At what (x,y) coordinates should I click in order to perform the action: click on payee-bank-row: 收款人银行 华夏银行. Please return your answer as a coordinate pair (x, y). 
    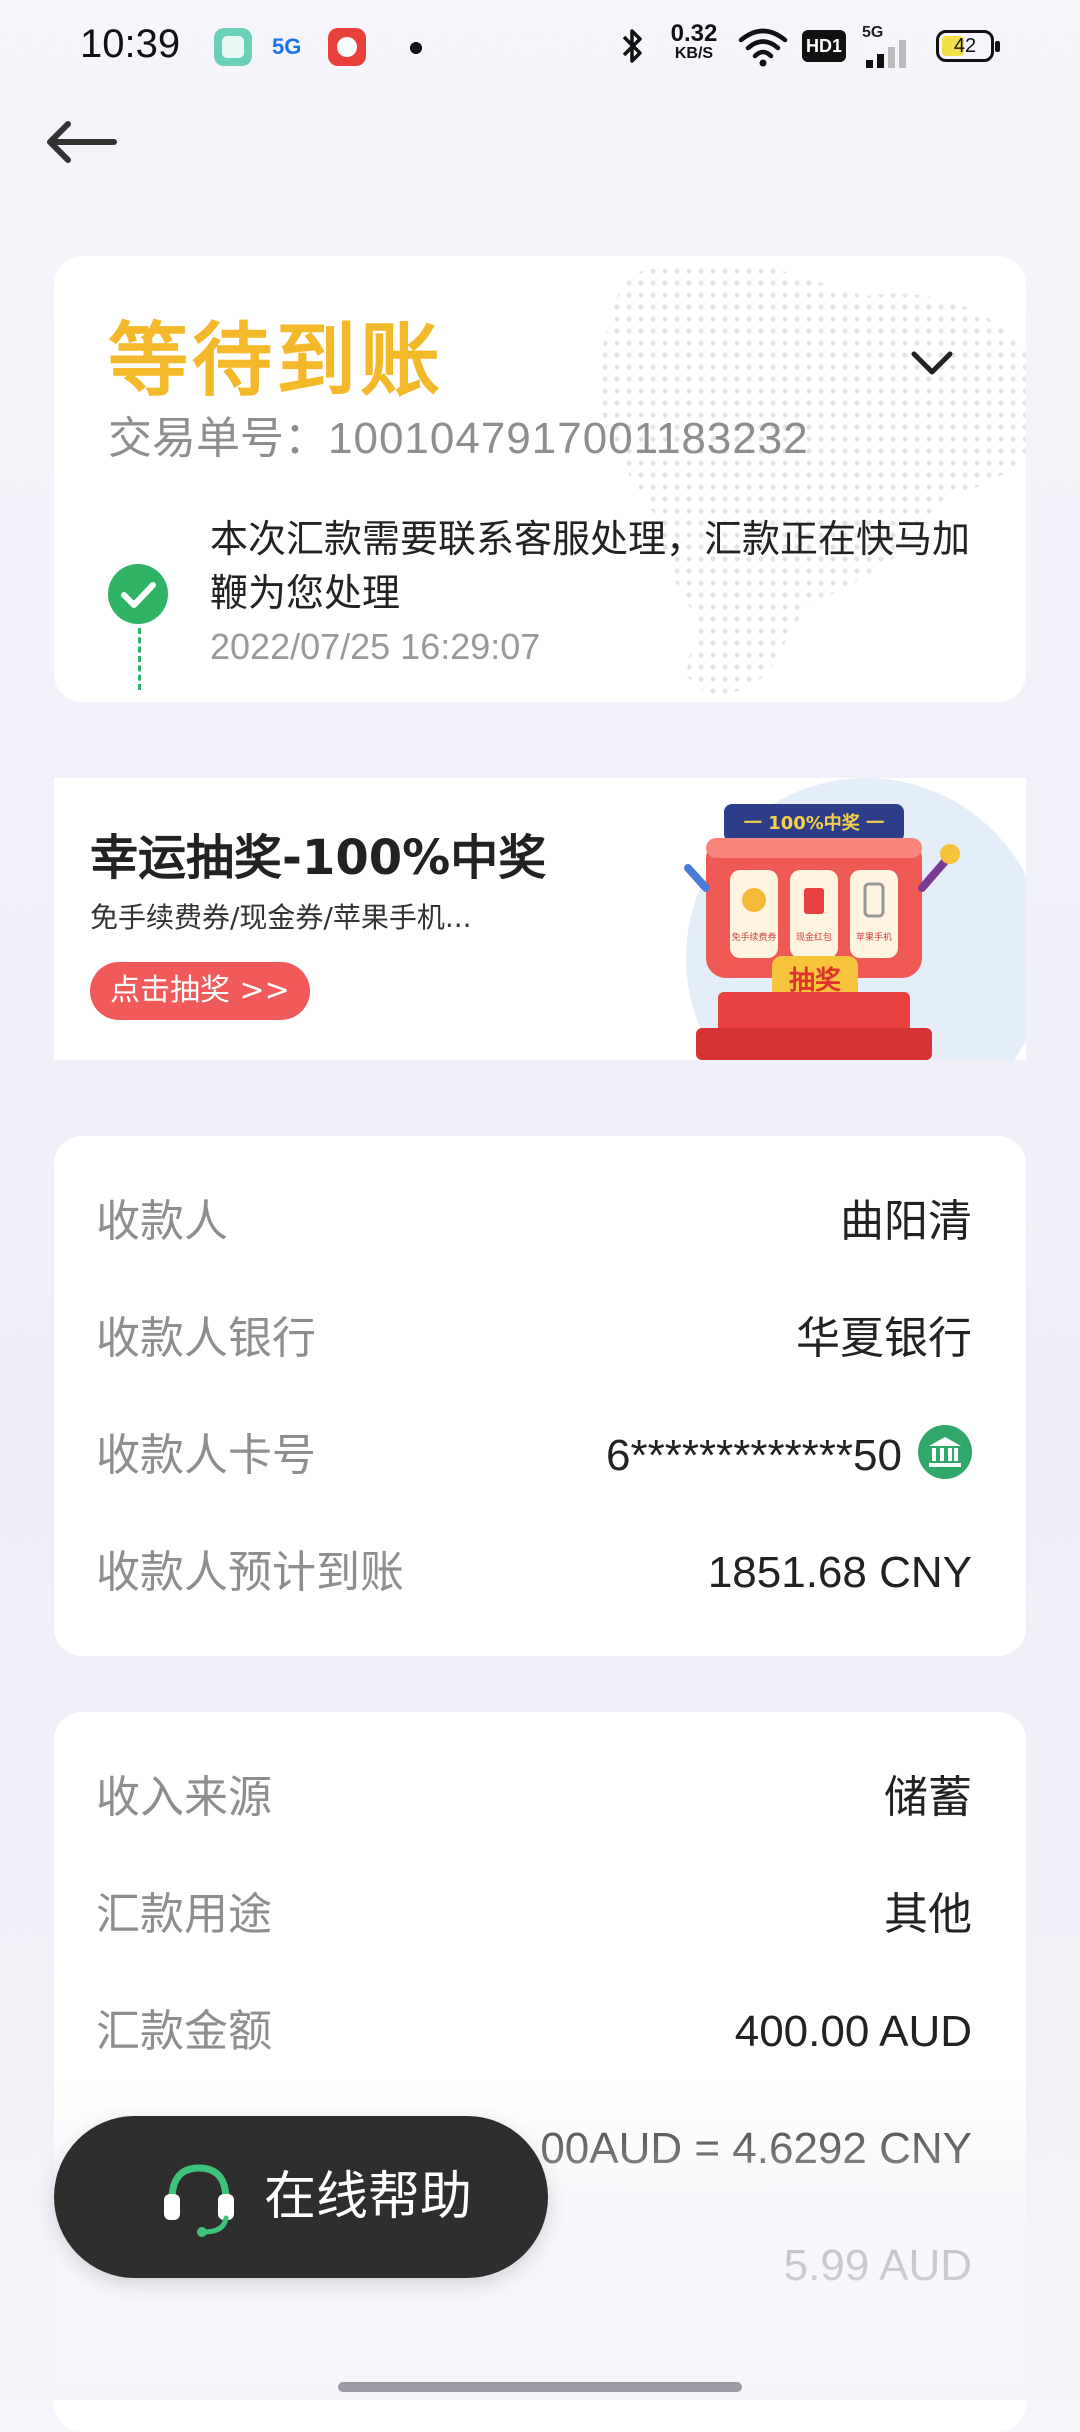
    Looking at the image, I should click on (534, 1339).